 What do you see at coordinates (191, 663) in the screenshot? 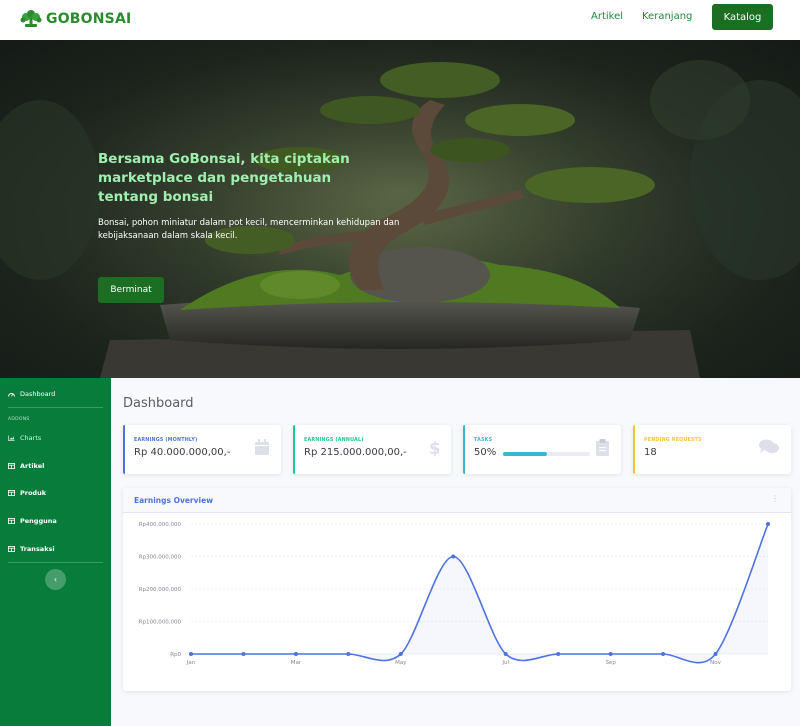
I see `x-tick-label: Jan` at bounding box center [191, 663].